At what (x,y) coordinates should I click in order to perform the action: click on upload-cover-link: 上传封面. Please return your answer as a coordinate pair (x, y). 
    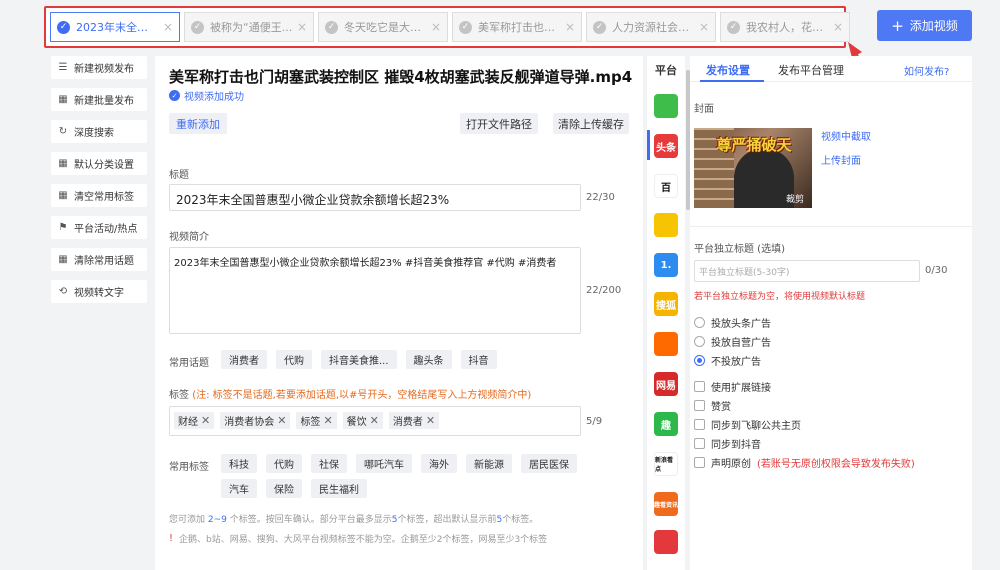
    Looking at the image, I should click on (841, 159).